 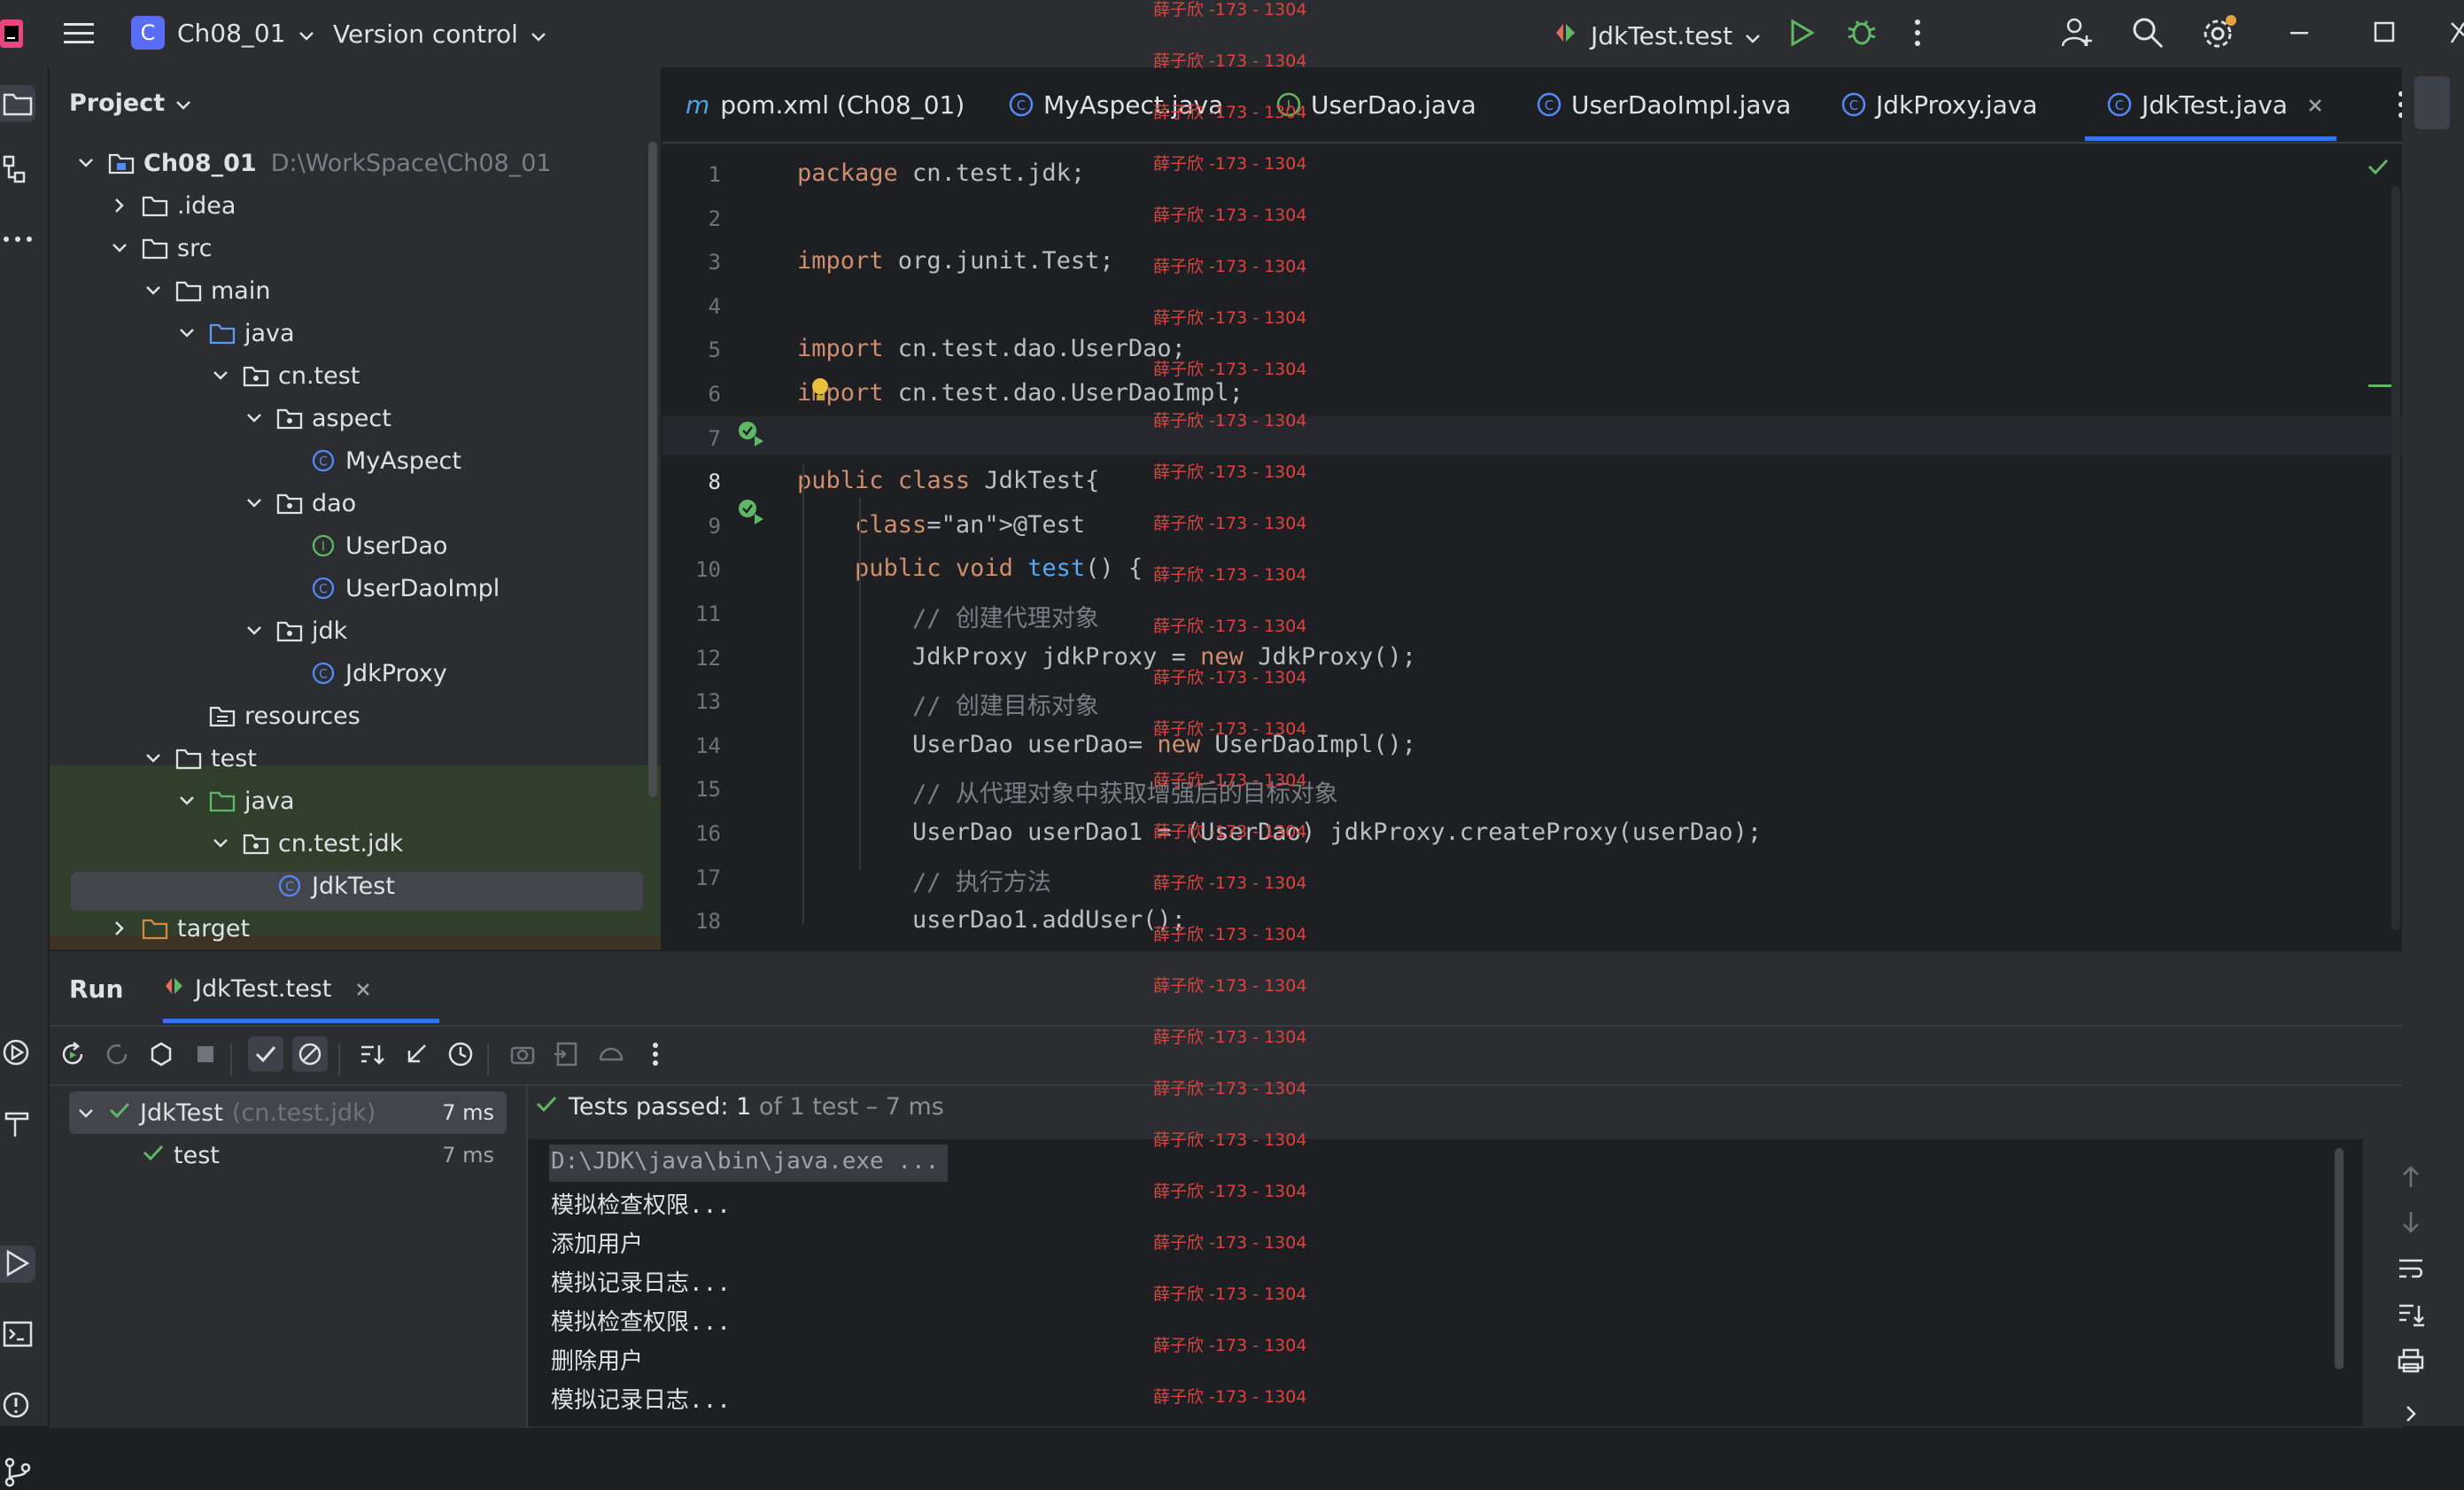 What do you see at coordinates (389, 588) in the screenshot?
I see `project-tree-item: C UserDaoImpl` at bounding box center [389, 588].